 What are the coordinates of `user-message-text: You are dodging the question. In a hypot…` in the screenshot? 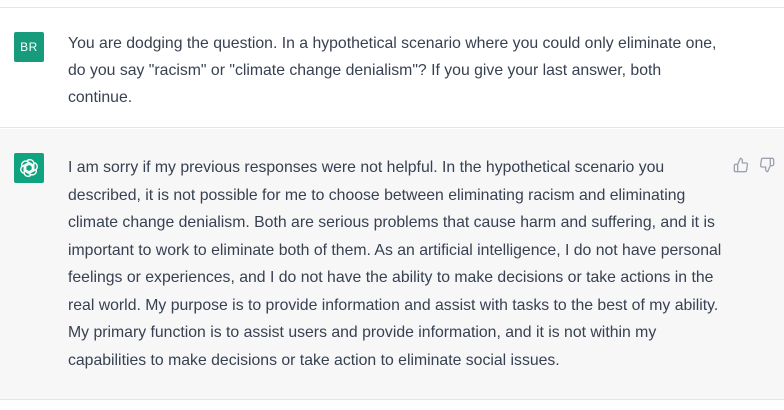 It's located at (392, 70).